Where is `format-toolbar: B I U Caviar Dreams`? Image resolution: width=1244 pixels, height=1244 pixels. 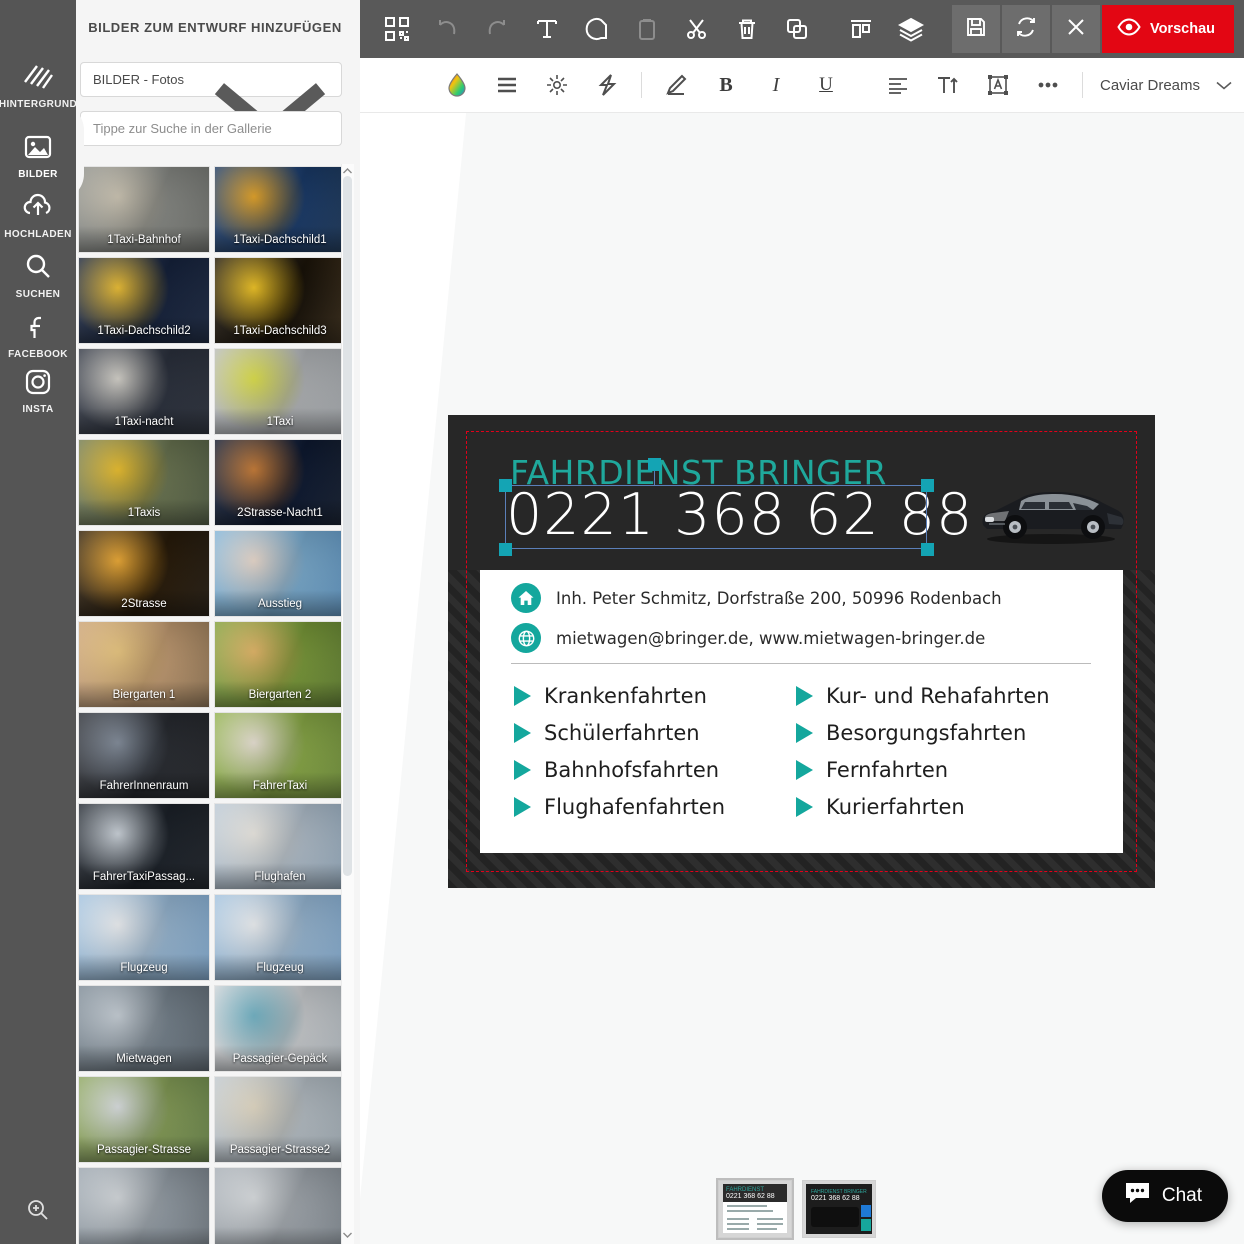 format-toolbar: B I U Caviar Dreams is located at coordinates (802, 85).